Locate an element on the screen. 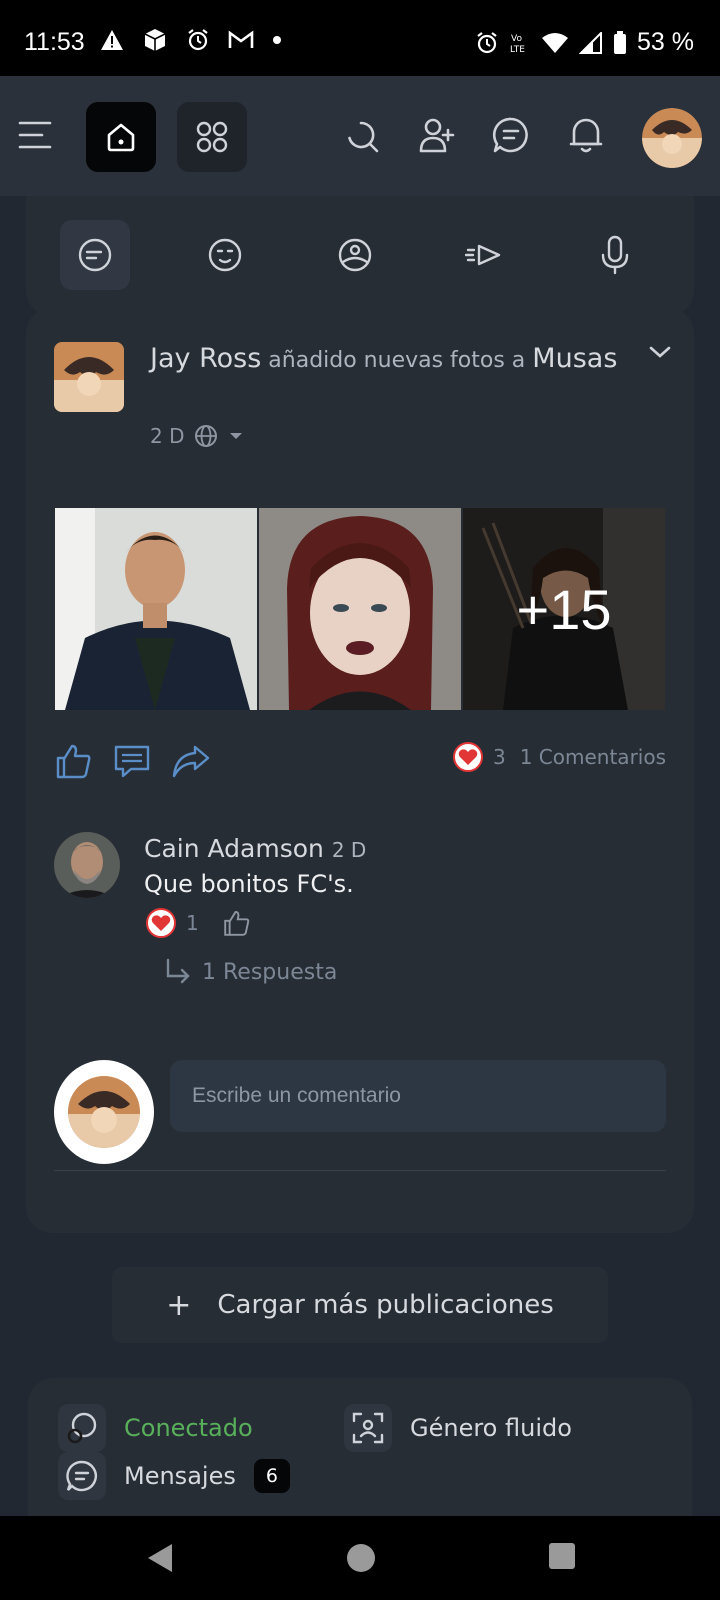 The height and width of the screenshot is (1600, 720). caret-down-icon is located at coordinates (236, 436).